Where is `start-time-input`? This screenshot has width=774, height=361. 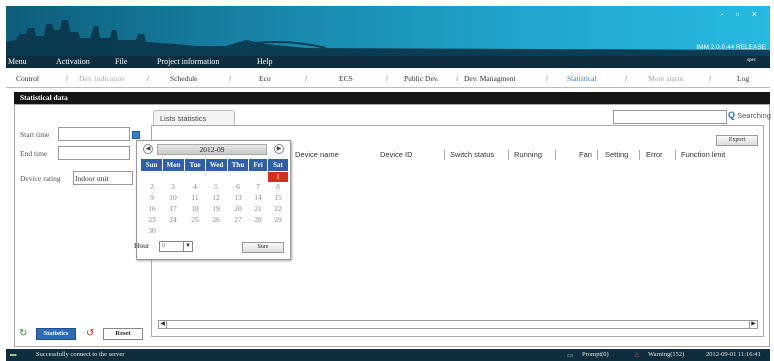
start-time-input is located at coordinates (94, 134).